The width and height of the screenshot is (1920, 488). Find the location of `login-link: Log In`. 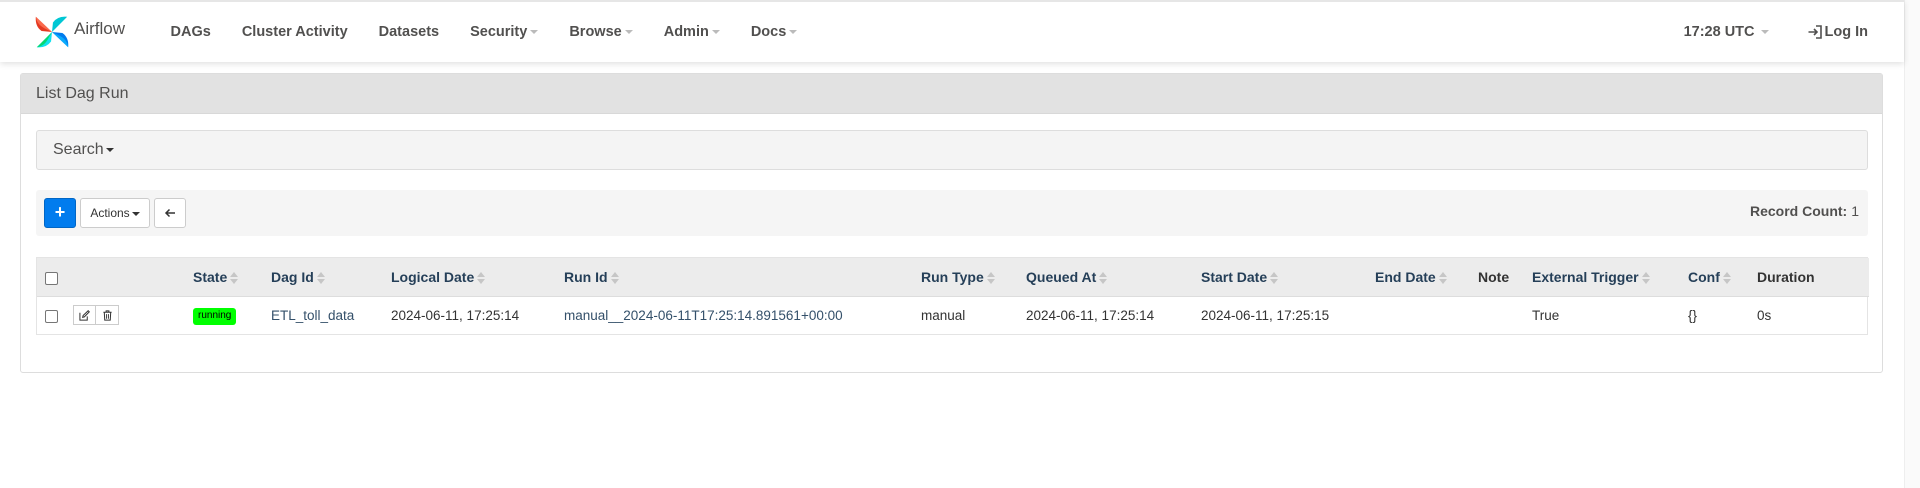

login-link: Log In is located at coordinates (1838, 32).